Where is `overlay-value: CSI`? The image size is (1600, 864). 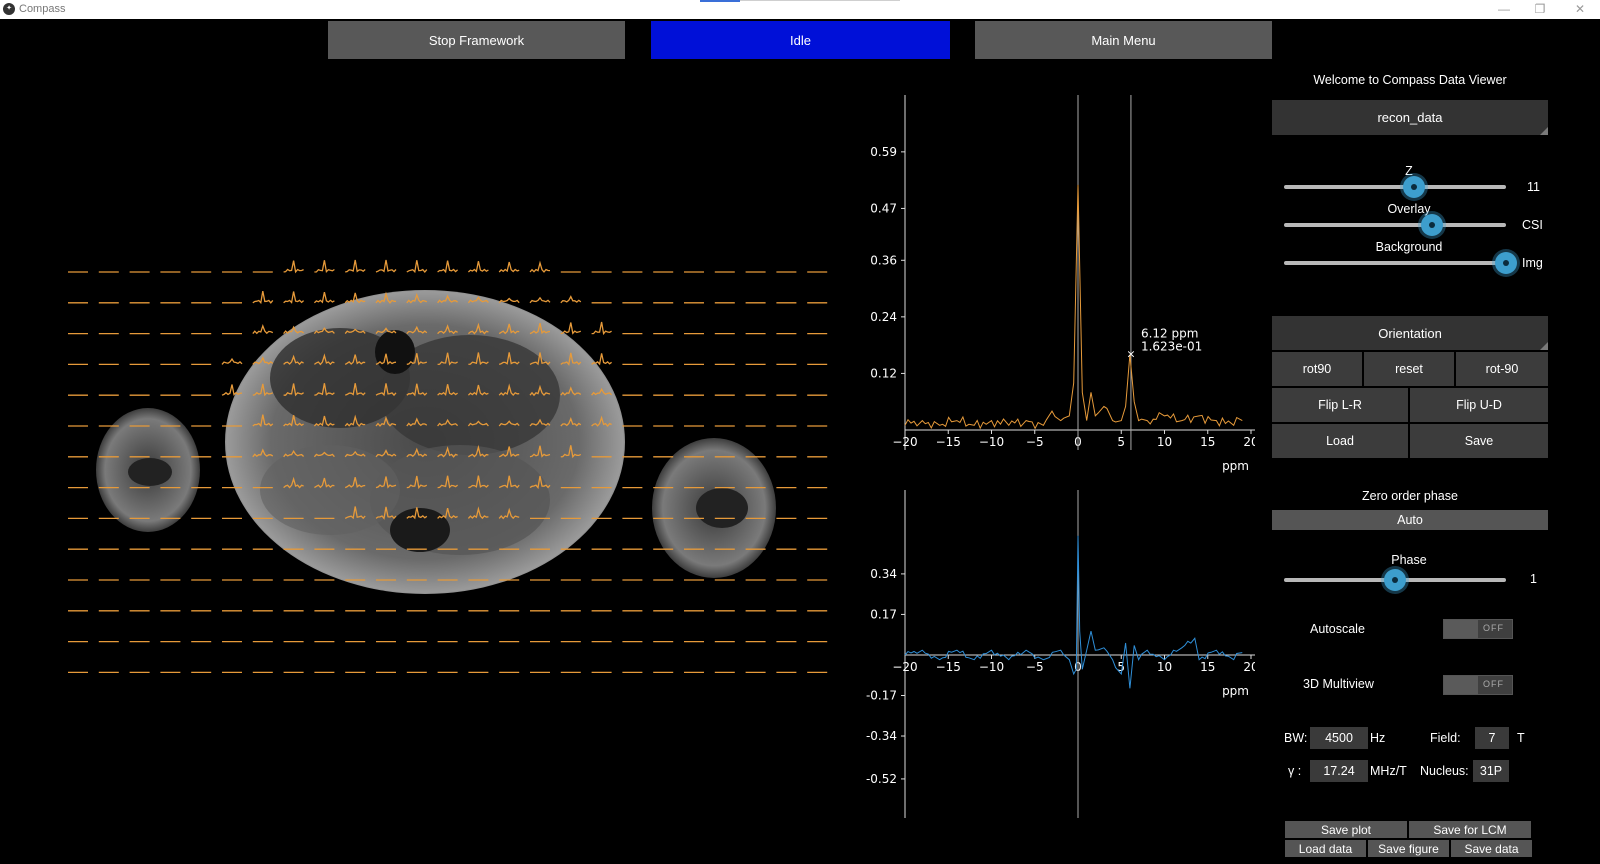 overlay-value: CSI is located at coordinates (1532, 225).